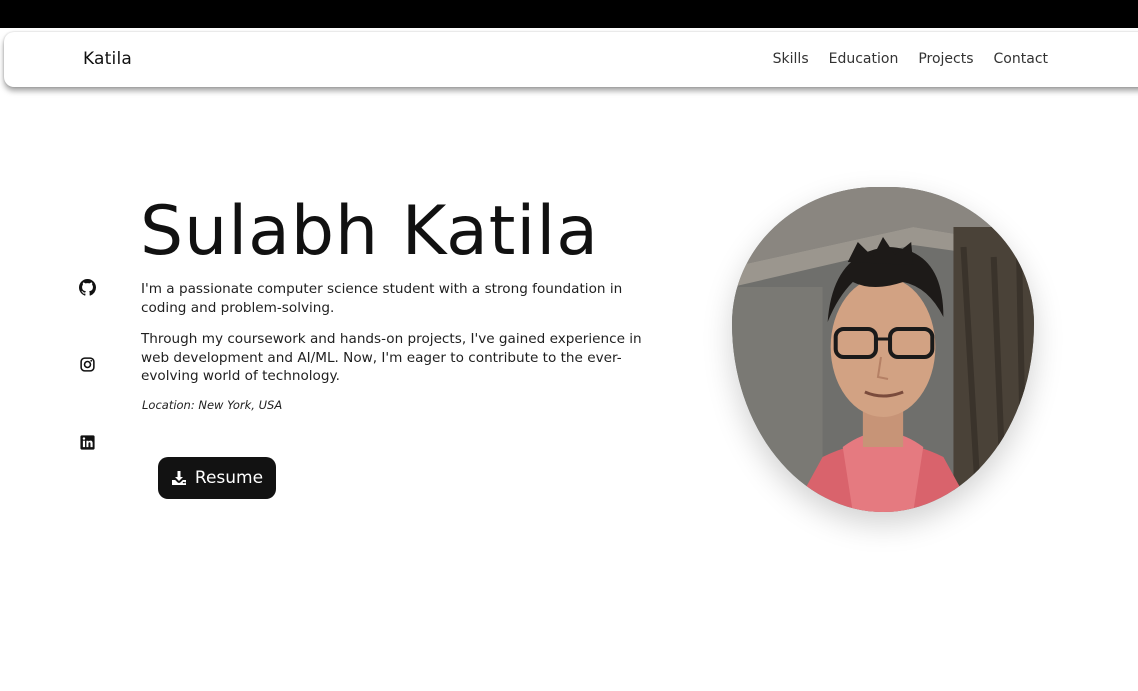  Describe the element at coordinates (369, 231) in the screenshot. I see `hero-name: Sulabh Katila` at that location.